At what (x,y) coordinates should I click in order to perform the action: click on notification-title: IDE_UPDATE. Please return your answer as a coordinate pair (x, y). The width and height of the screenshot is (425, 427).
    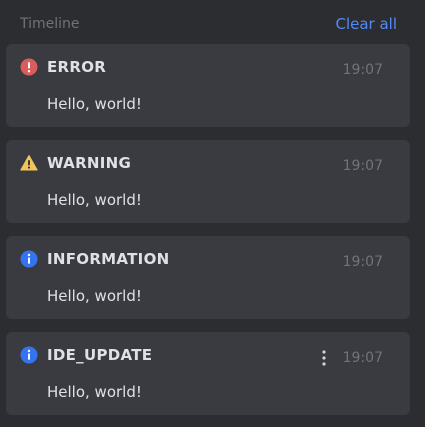
    Looking at the image, I should click on (100, 355).